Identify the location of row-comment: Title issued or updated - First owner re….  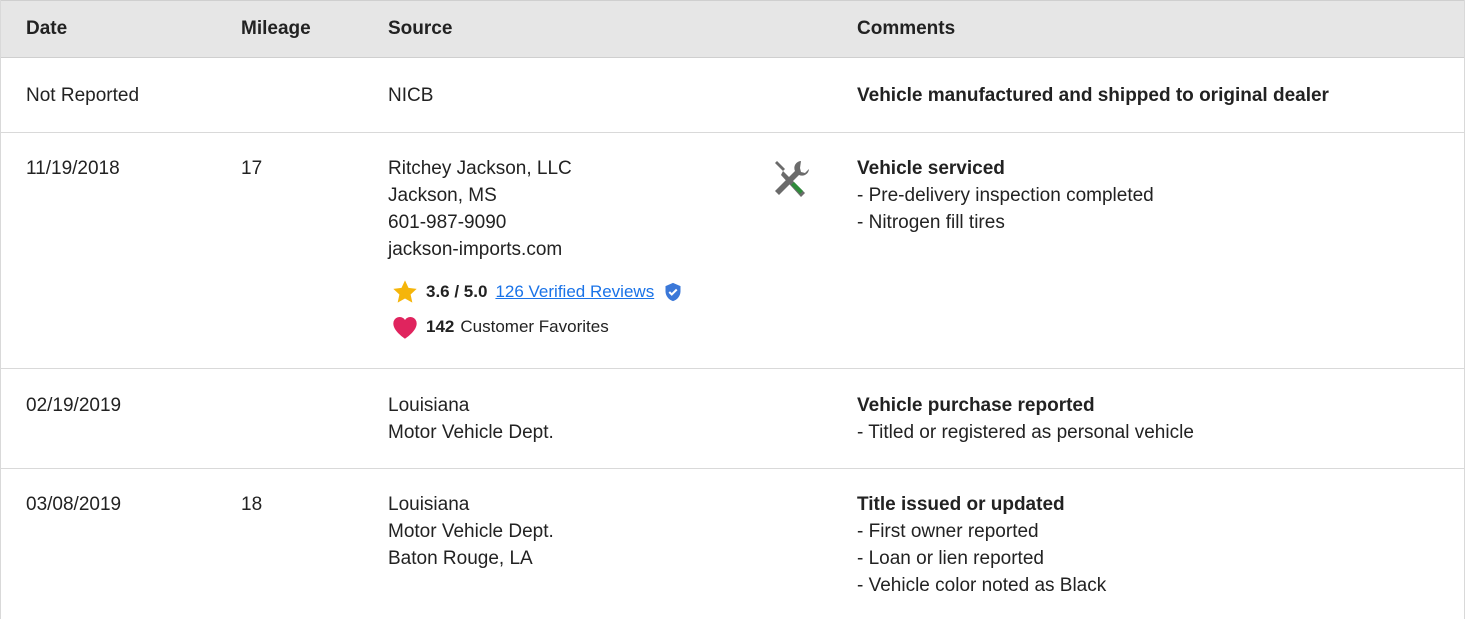
(981, 545).